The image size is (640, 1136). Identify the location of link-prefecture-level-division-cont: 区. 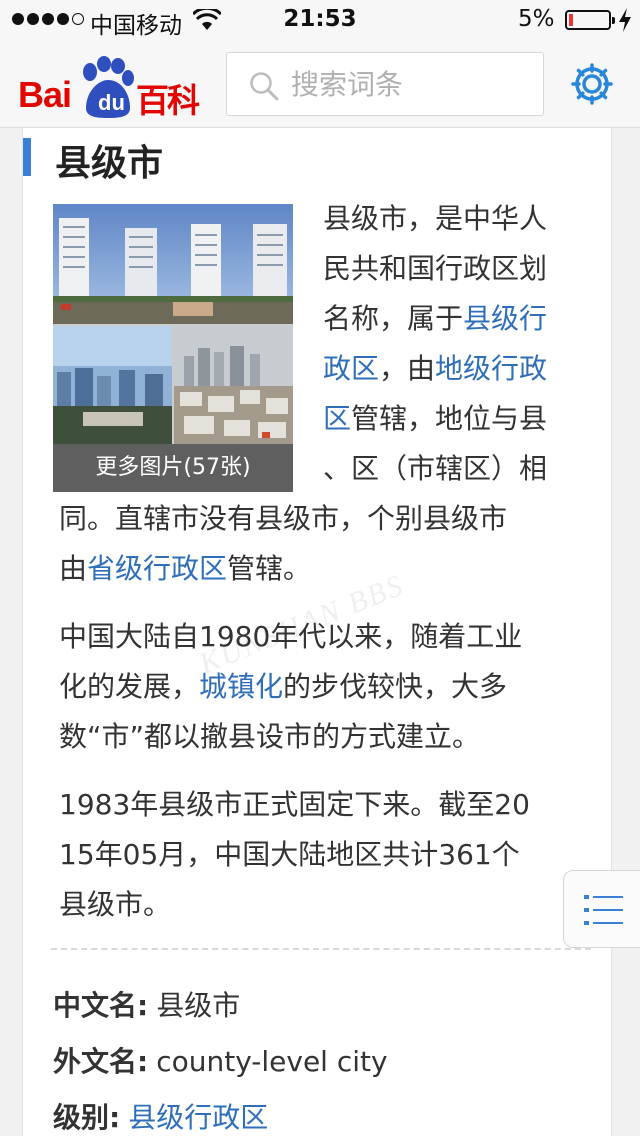
(337, 418).